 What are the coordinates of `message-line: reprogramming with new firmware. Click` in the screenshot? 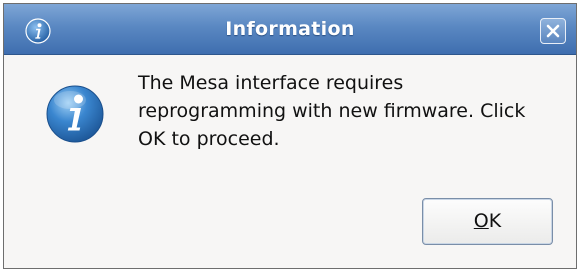 It's located at (332, 111).